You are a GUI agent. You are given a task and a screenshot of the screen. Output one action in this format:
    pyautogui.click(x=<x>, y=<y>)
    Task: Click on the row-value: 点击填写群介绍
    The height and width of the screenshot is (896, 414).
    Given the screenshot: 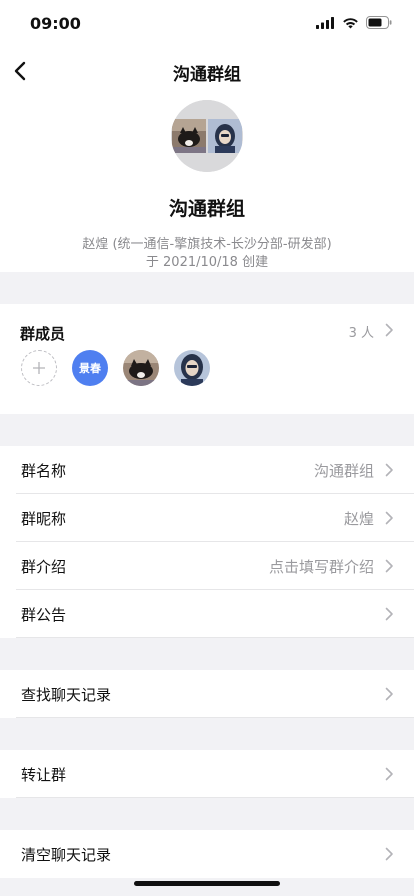 What is the action you would take?
    pyautogui.click(x=321, y=567)
    